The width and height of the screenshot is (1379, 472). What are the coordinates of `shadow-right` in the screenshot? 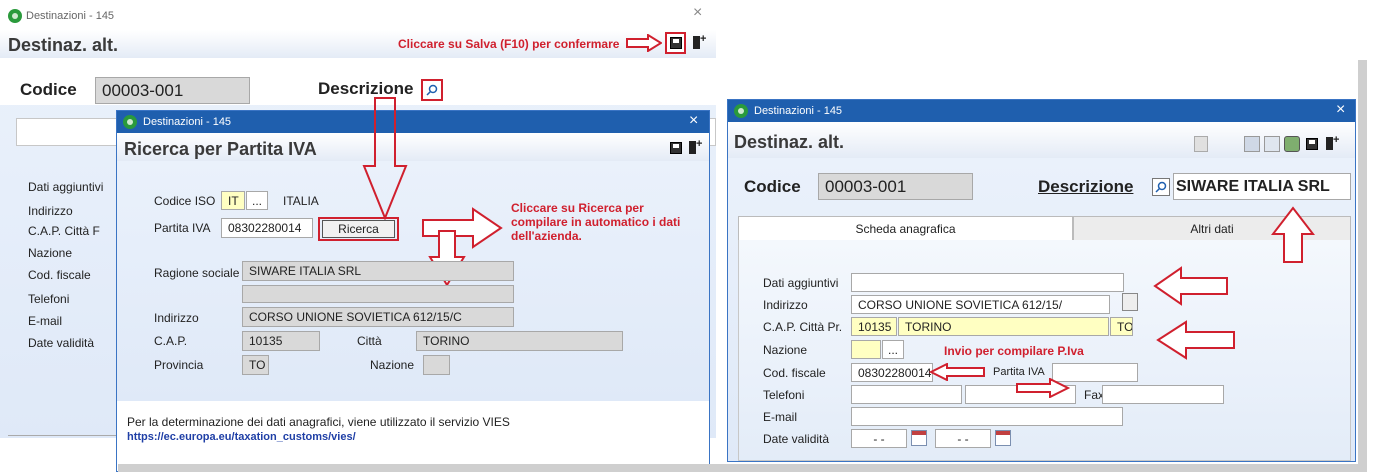 It's located at (1362, 265).